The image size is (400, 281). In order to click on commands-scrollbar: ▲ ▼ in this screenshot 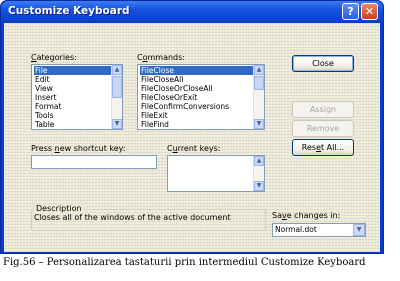, I will do `click(258, 97)`.